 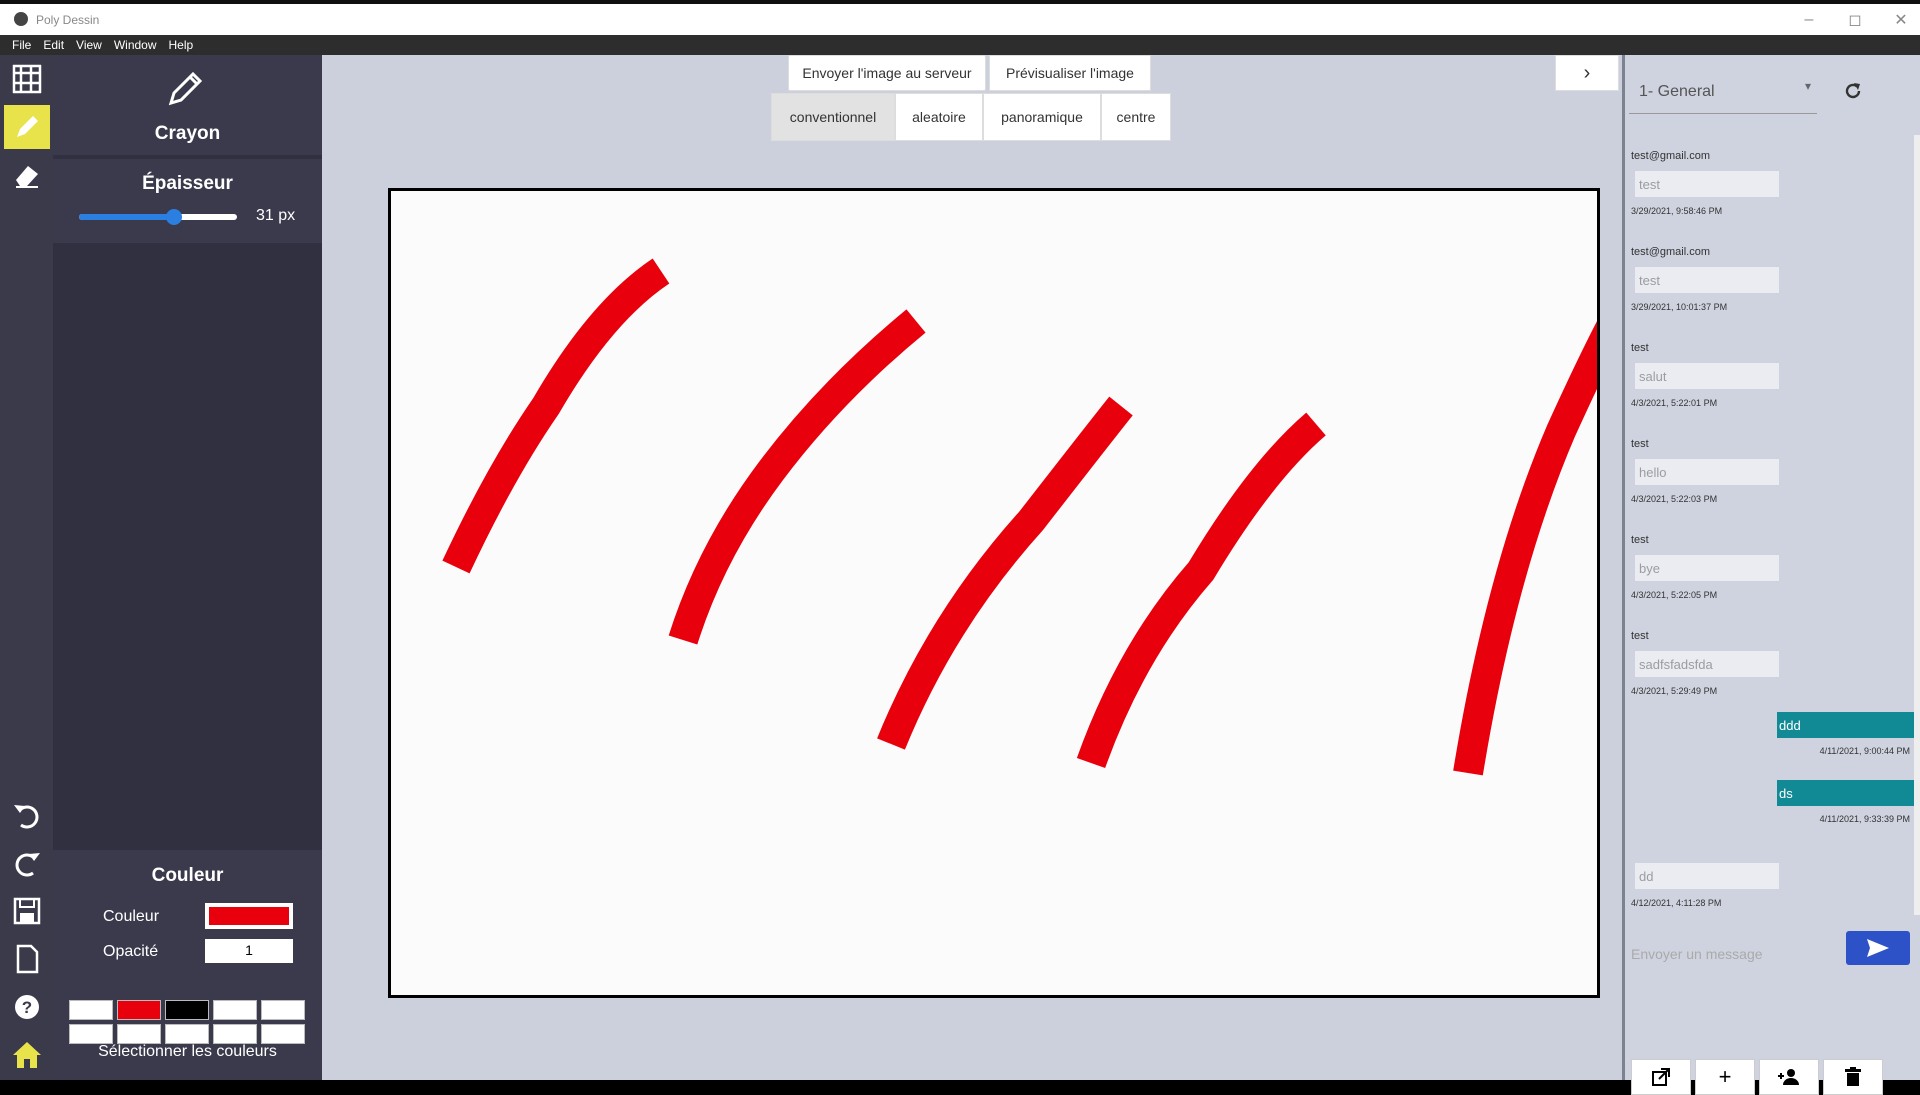 What do you see at coordinates (960, 17) in the screenshot?
I see `title-bar: Poly Dessin – ◻ ✕` at bounding box center [960, 17].